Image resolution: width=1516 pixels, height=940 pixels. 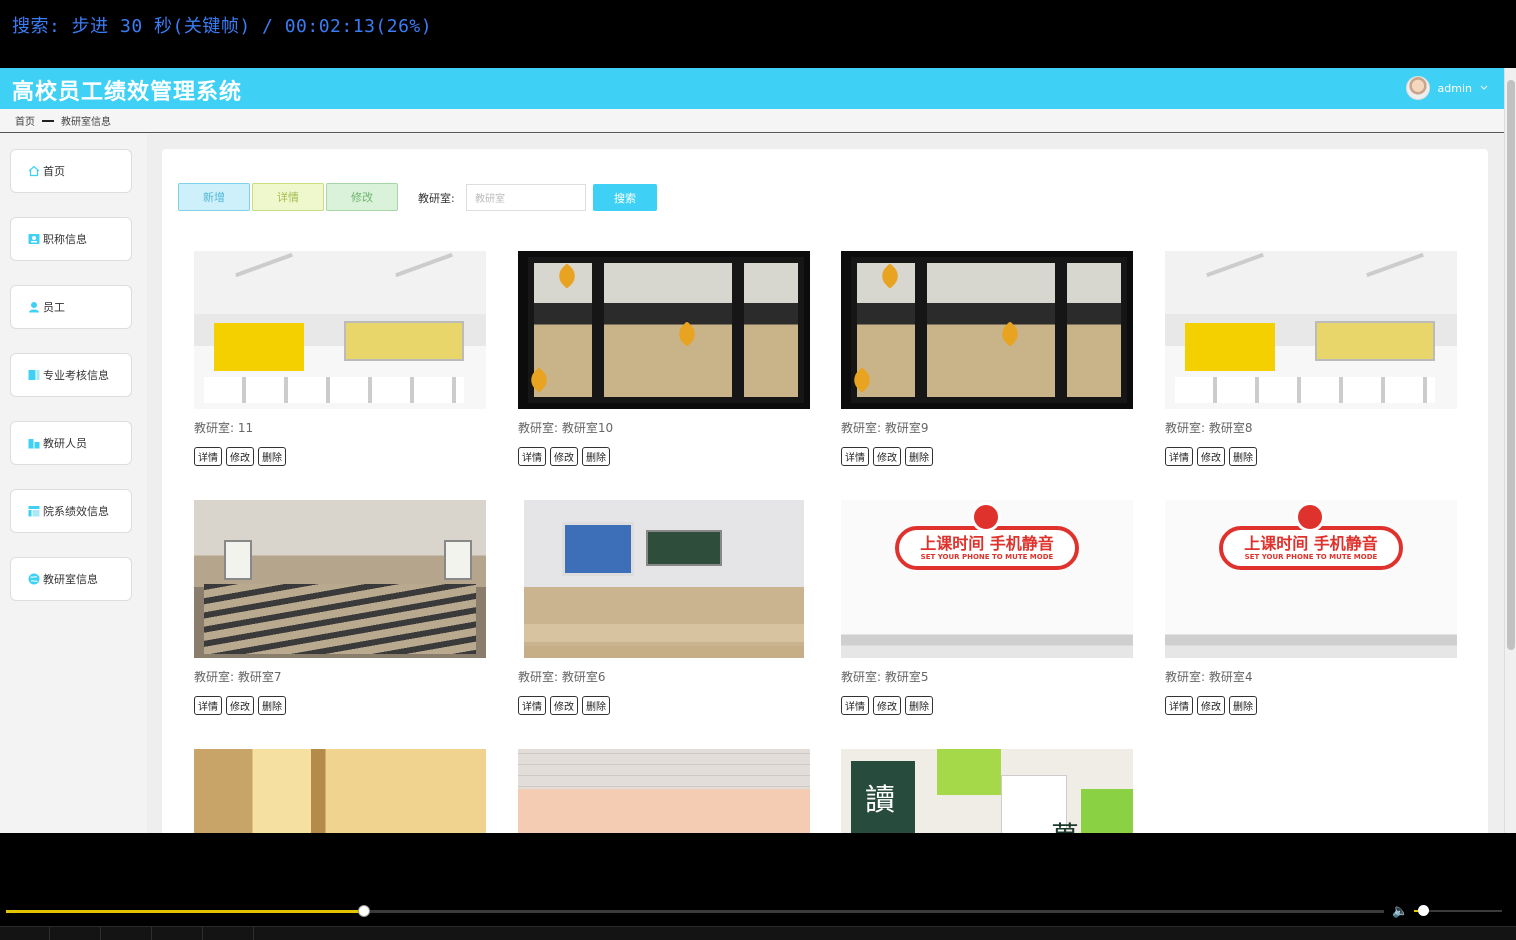 I want to click on card: 教研室: 教研室6 详情 修改 删除, so click(x=664, y=607).